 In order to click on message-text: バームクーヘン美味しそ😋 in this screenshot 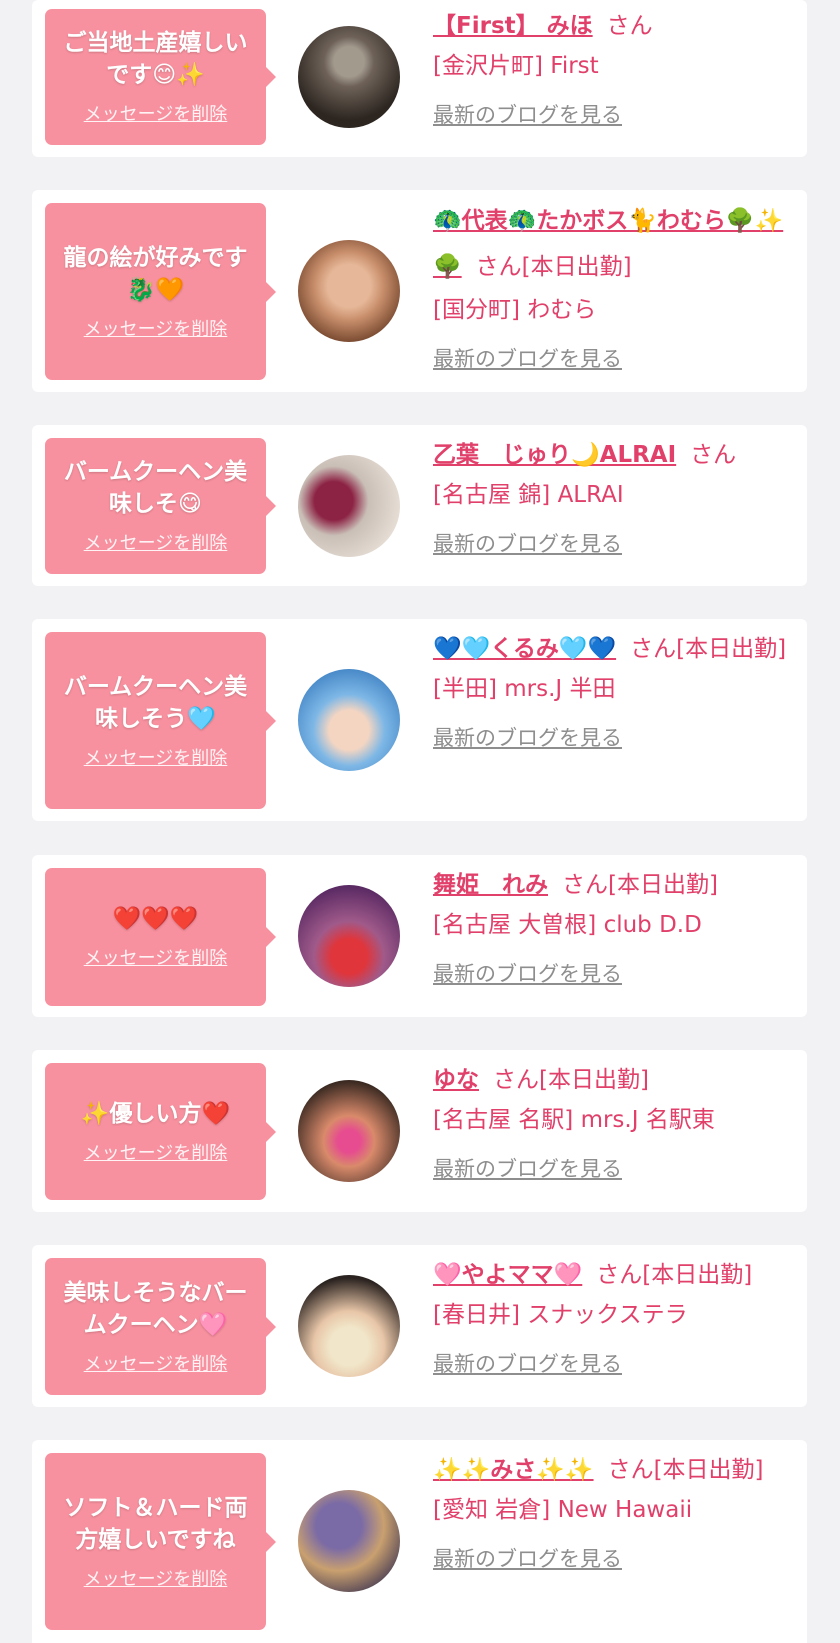, I will do `click(155, 488)`.